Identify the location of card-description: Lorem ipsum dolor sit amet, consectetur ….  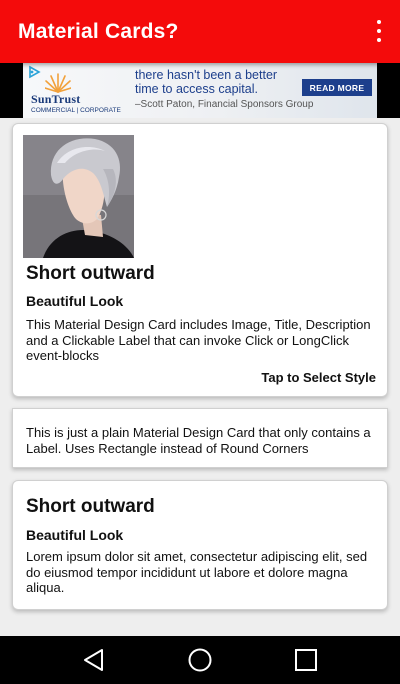
(197, 572).